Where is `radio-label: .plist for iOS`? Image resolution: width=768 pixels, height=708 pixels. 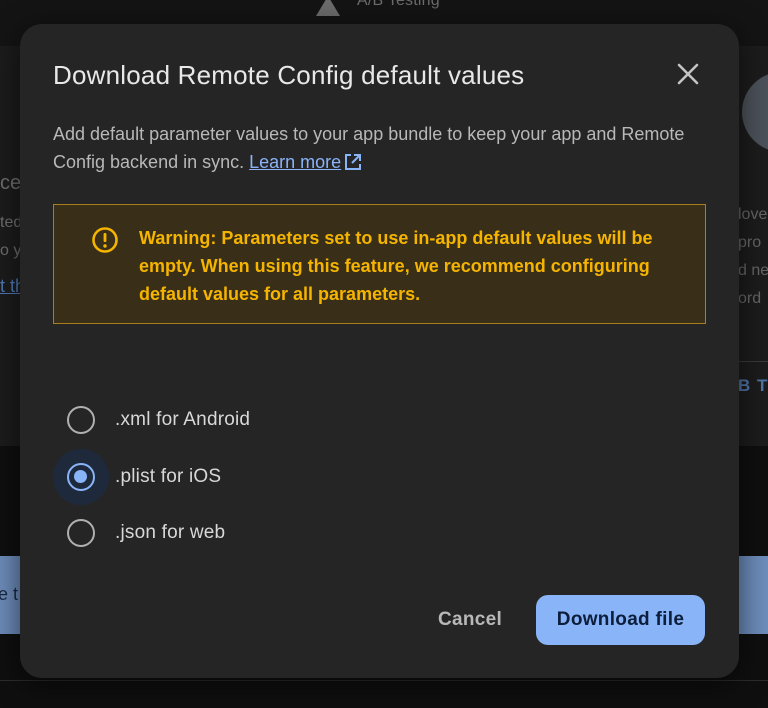 radio-label: .plist for iOS is located at coordinates (168, 476).